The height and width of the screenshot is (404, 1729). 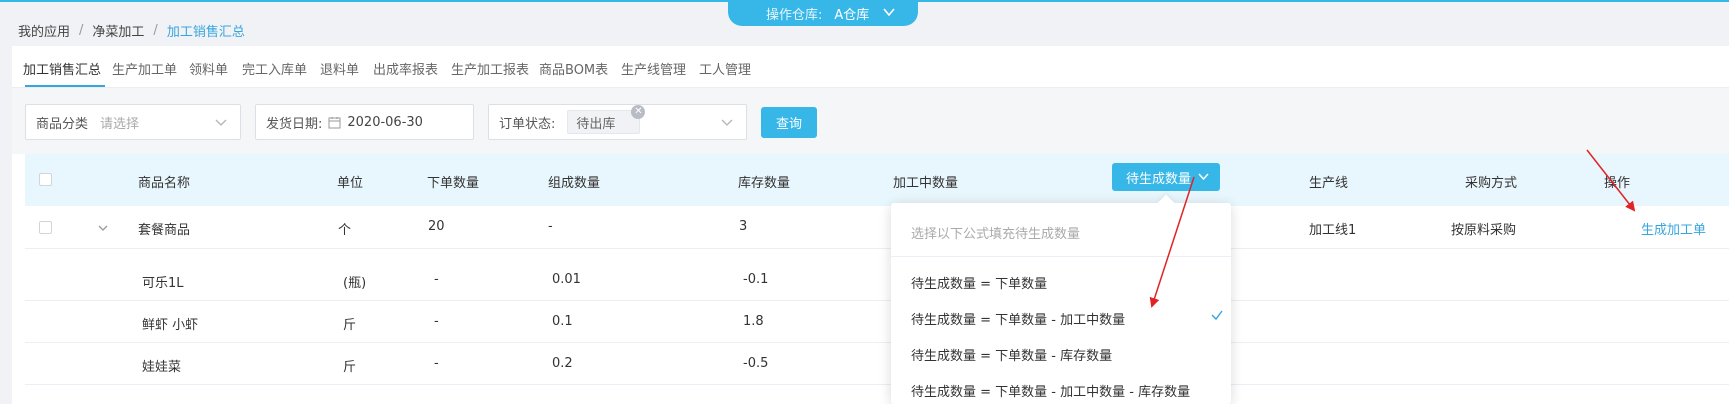 I want to click on tab-product-bom: 商品BOM表, so click(x=573, y=68).